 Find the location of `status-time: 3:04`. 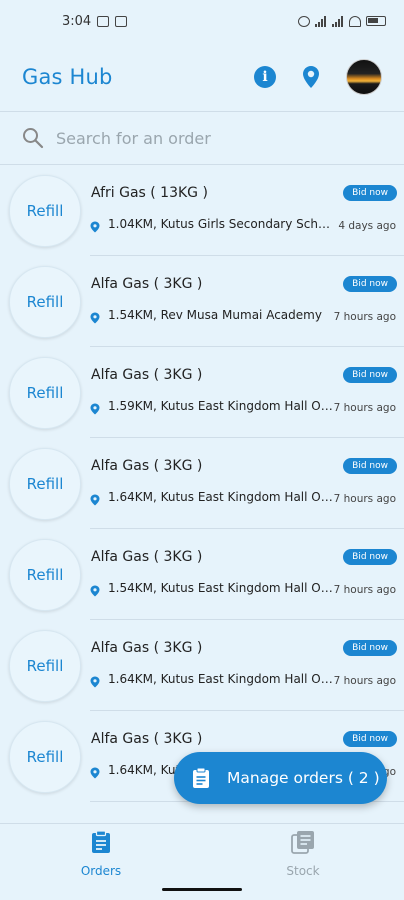

status-time: 3:04 is located at coordinates (77, 21).